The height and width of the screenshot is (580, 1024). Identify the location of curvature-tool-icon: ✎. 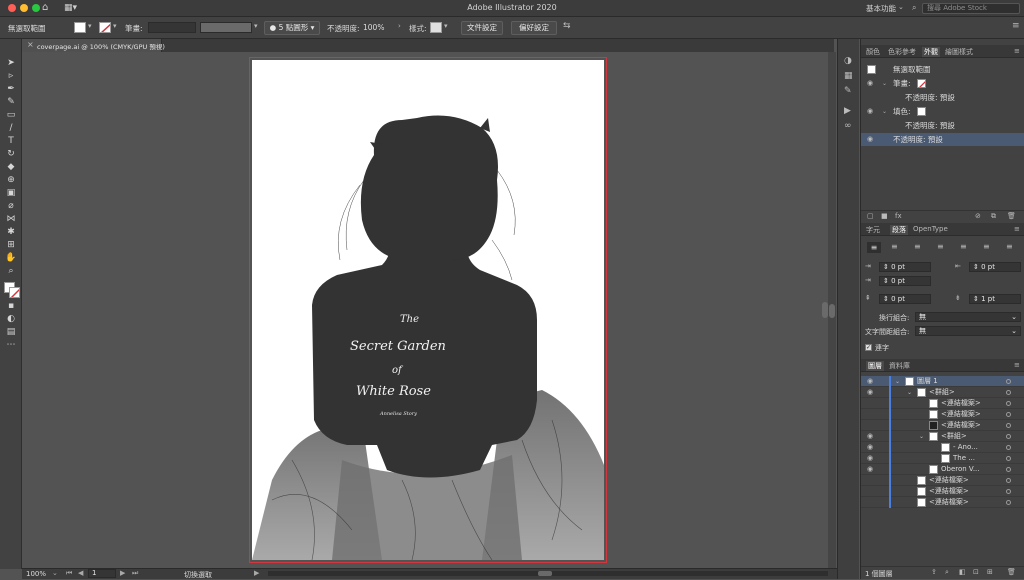
(11, 102).